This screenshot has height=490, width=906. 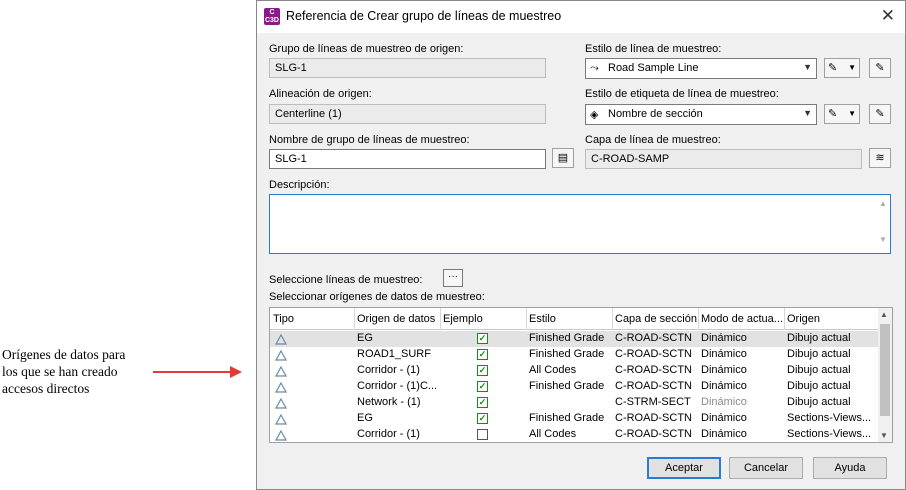 What do you see at coordinates (842, 114) in the screenshot?
I see `label-style-edit-button: ✎ ▼` at bounding box center [842, 114].